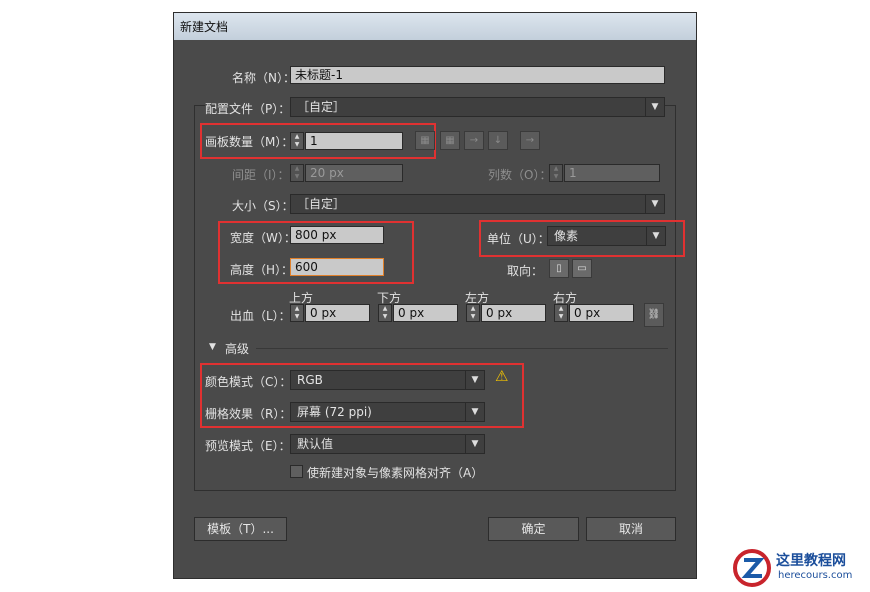 This screenshot has width=870, height=592. What do you see at coordinates (631, 529) in the screenshot?
I see `cancel-button: 取消` at bounding box center [631, 529].